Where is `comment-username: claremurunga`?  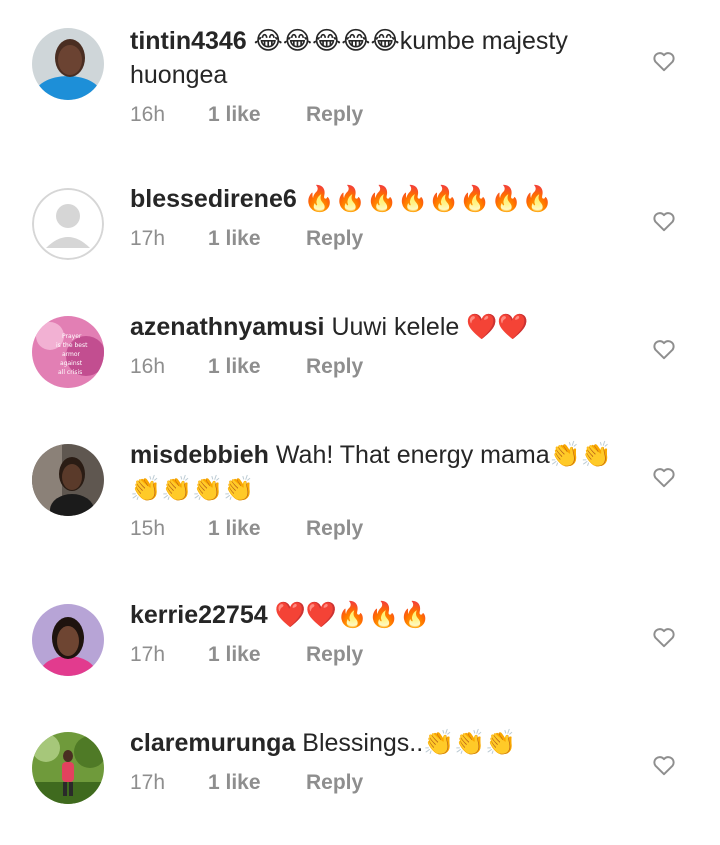
comment-username: claremurunga is located at coordinates (212, 743).